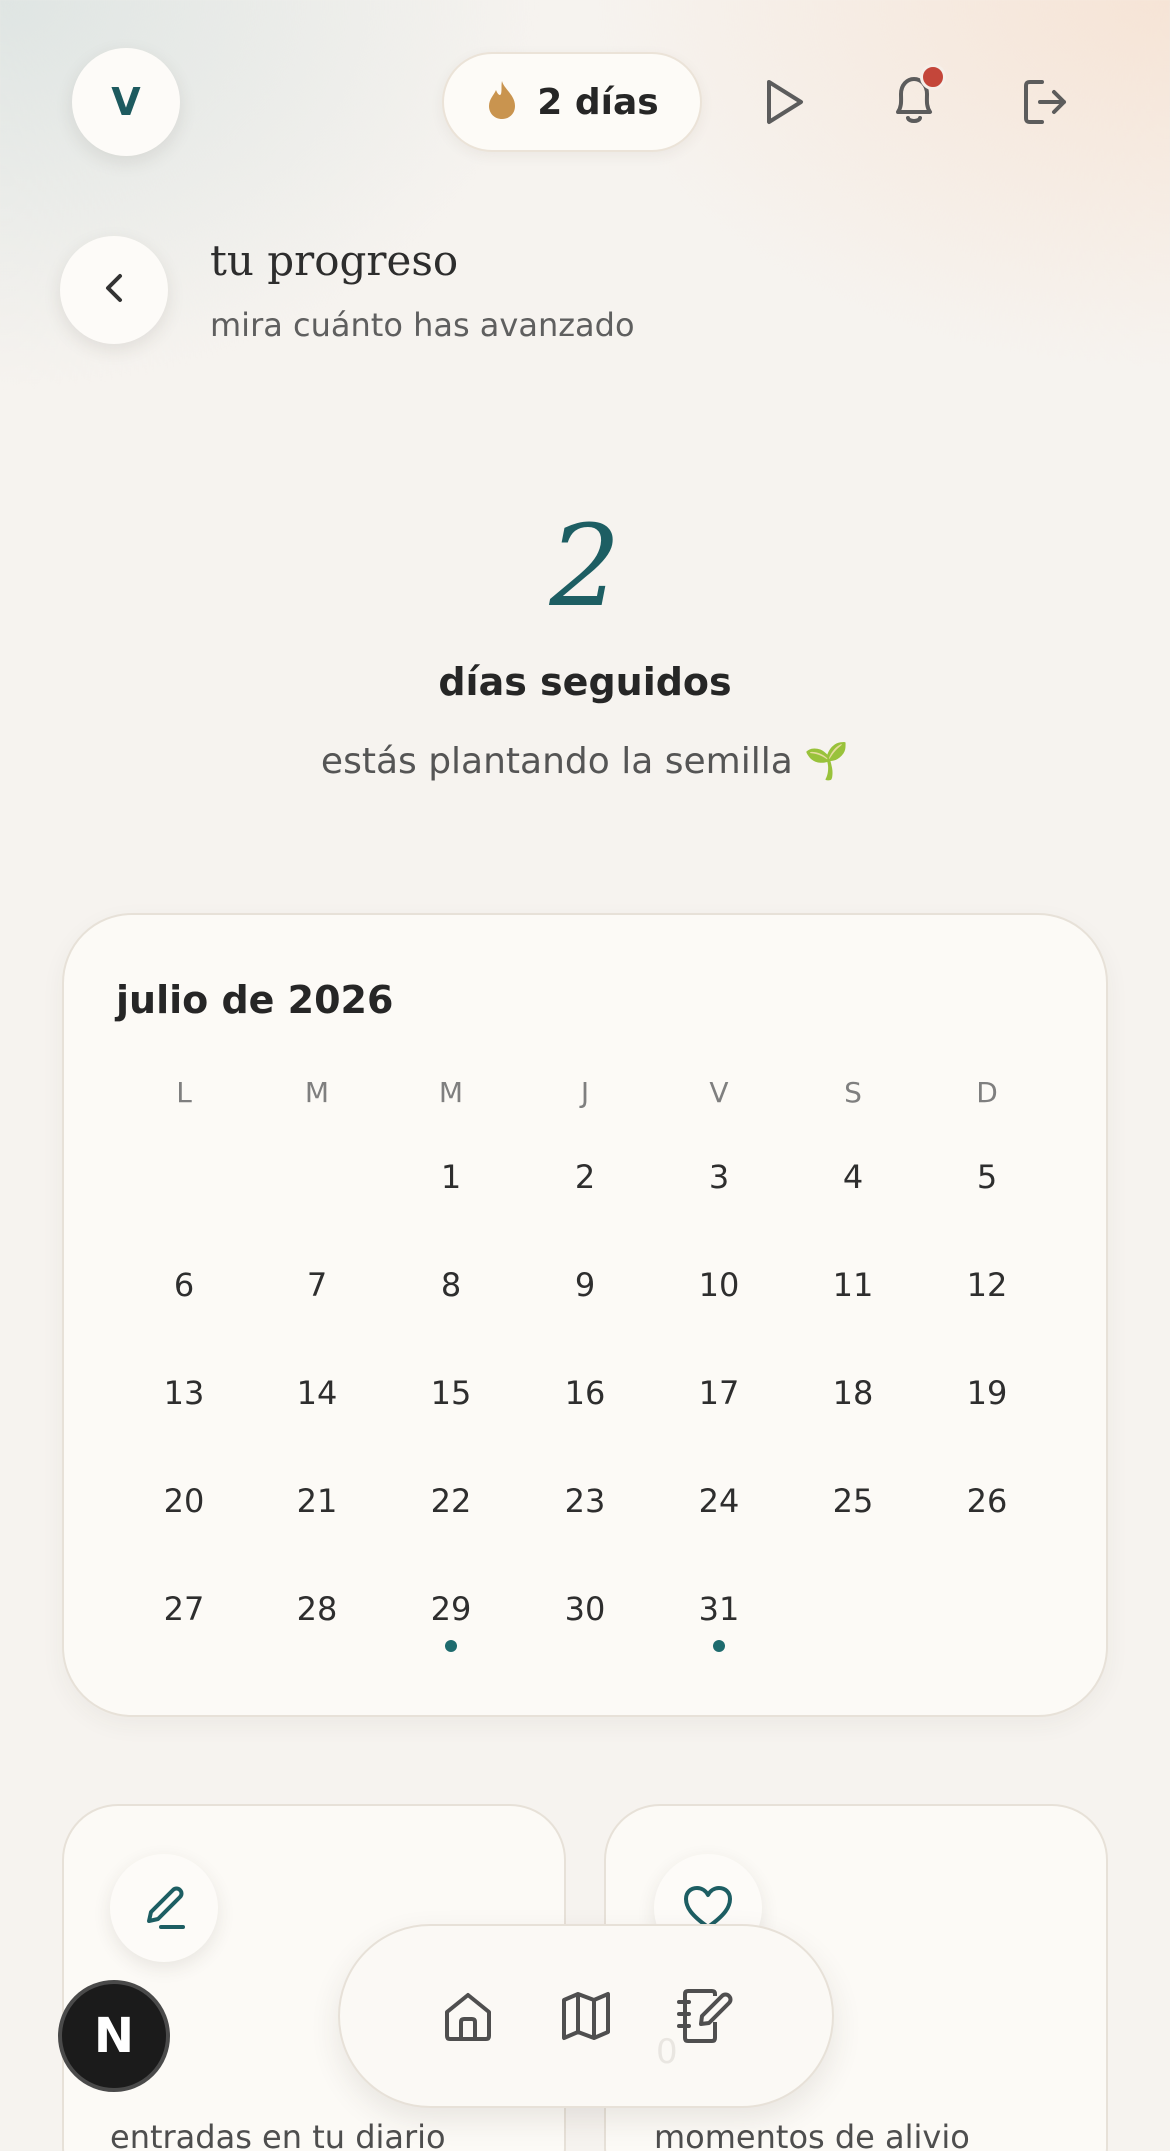 This screenshot has width=1170, height=2151. I want to click on streak-pill: 2 días, so click(572, 102).